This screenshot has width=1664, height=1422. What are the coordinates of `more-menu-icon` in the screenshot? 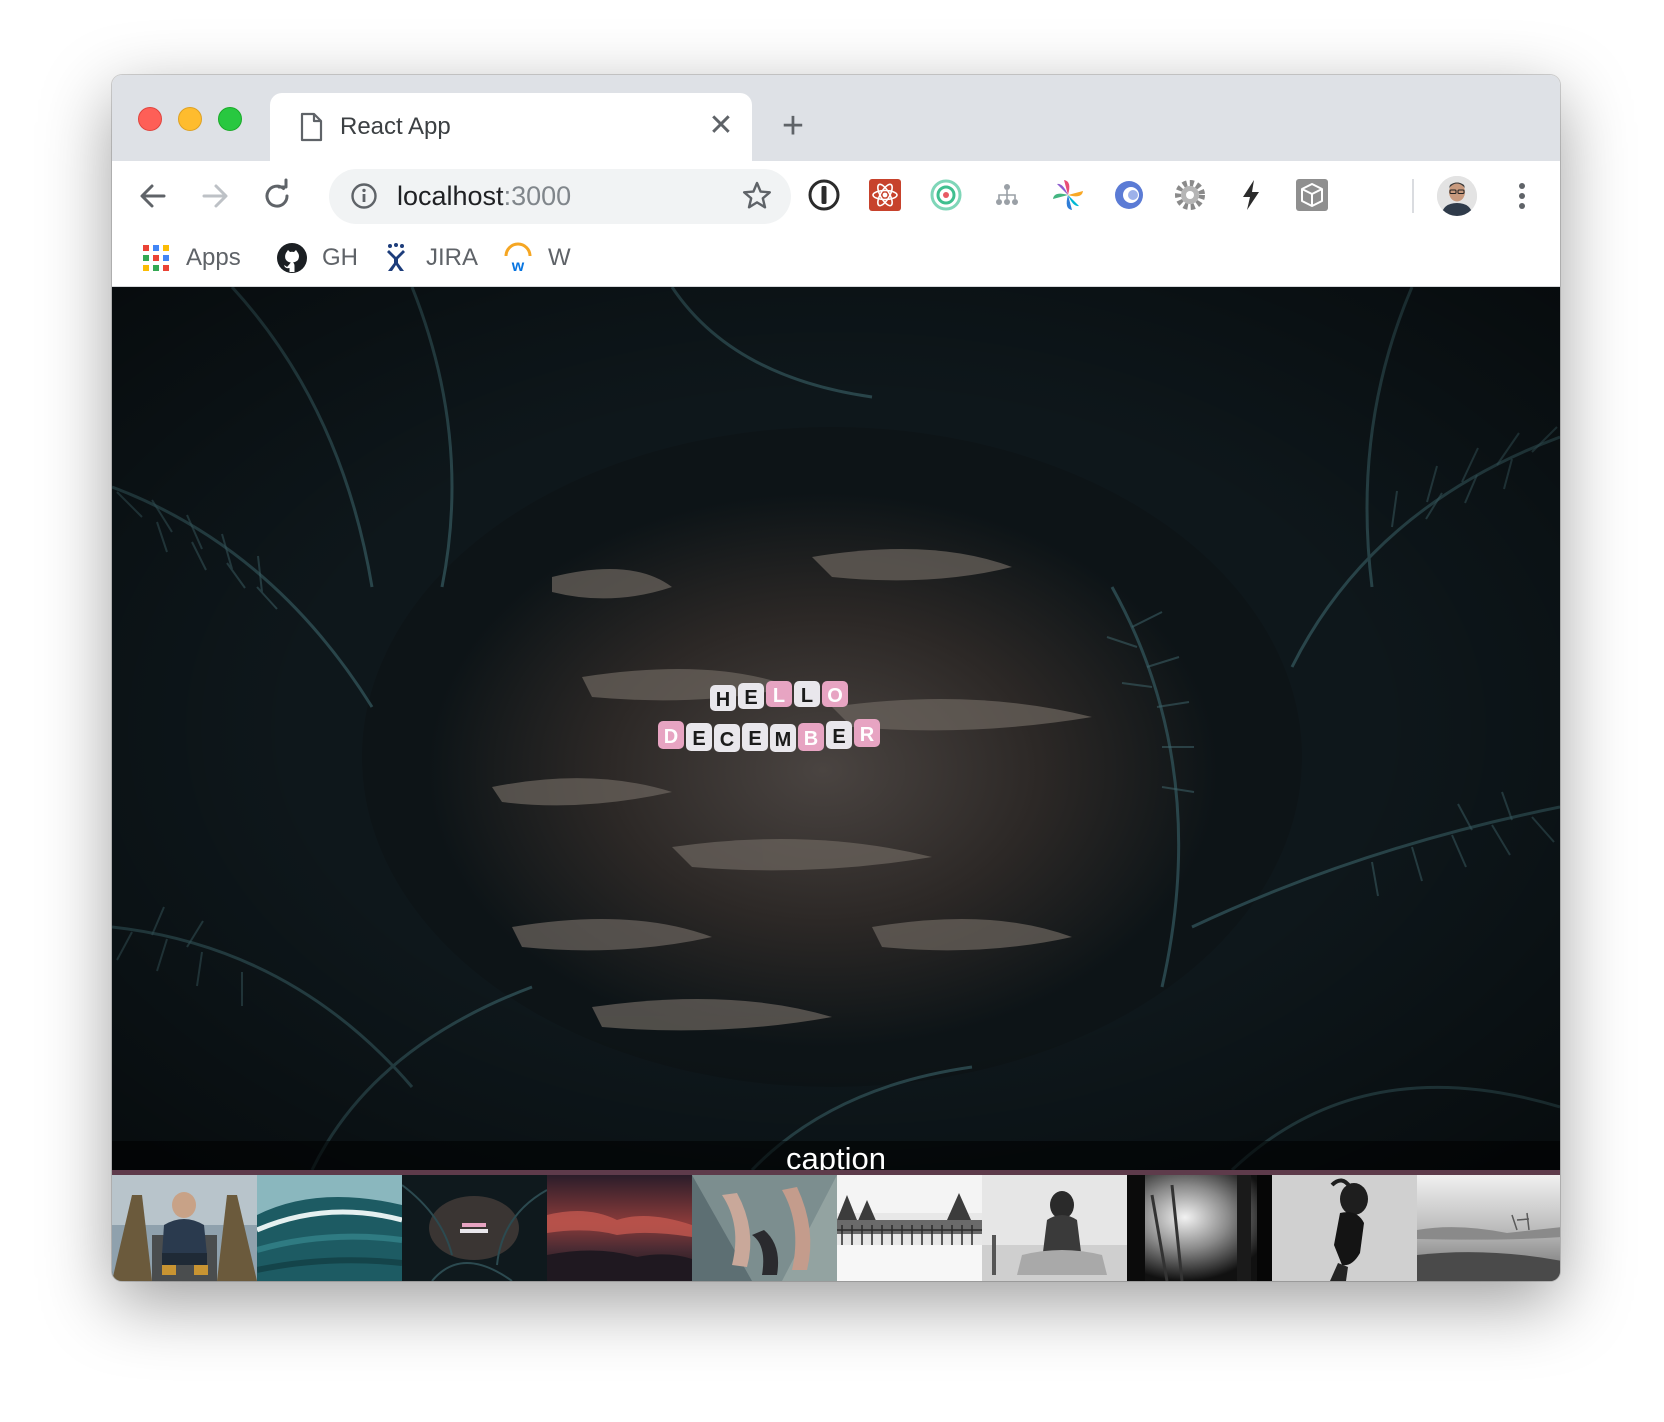 It's located at (1522, 196).